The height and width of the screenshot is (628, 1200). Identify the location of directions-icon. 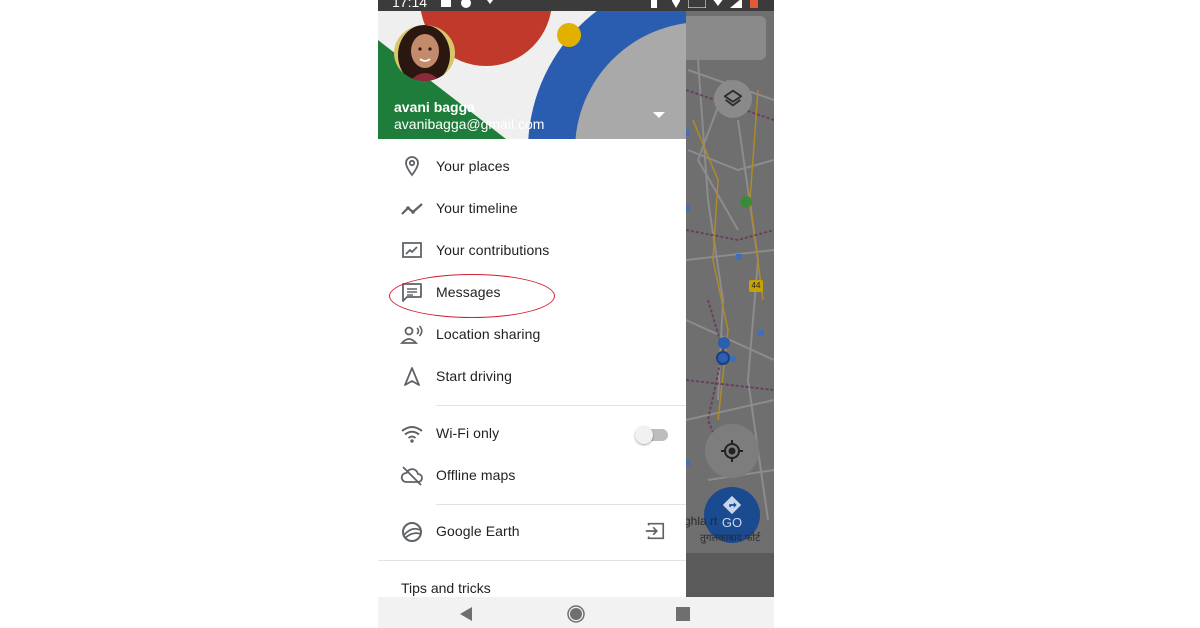
(732, 505).